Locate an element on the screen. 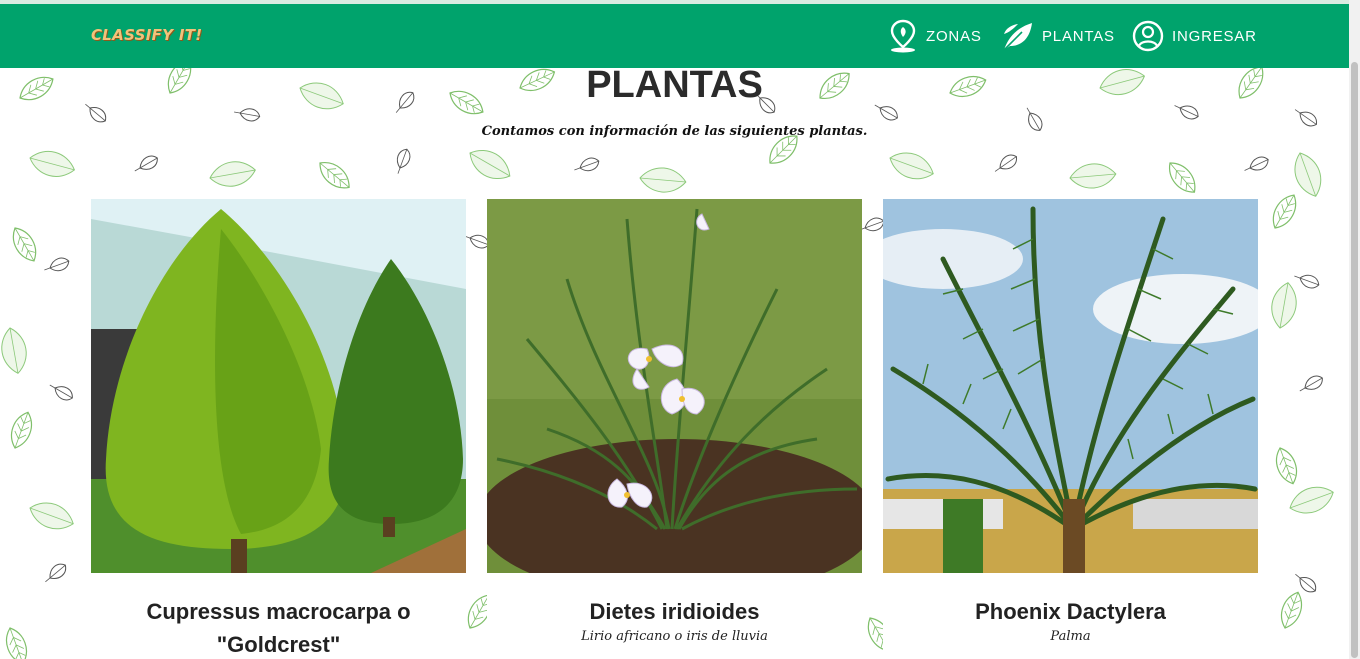  nav-zonas-label: ZONAS is located at coordinates (954, 36).